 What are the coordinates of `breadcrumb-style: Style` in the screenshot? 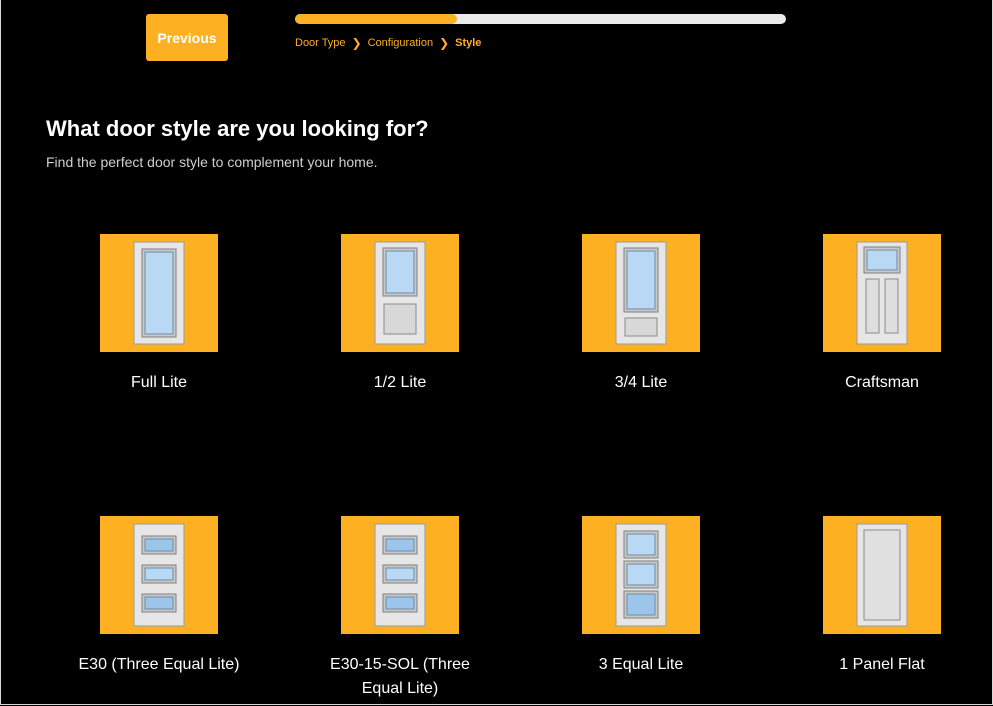 It's located at (468, 43).